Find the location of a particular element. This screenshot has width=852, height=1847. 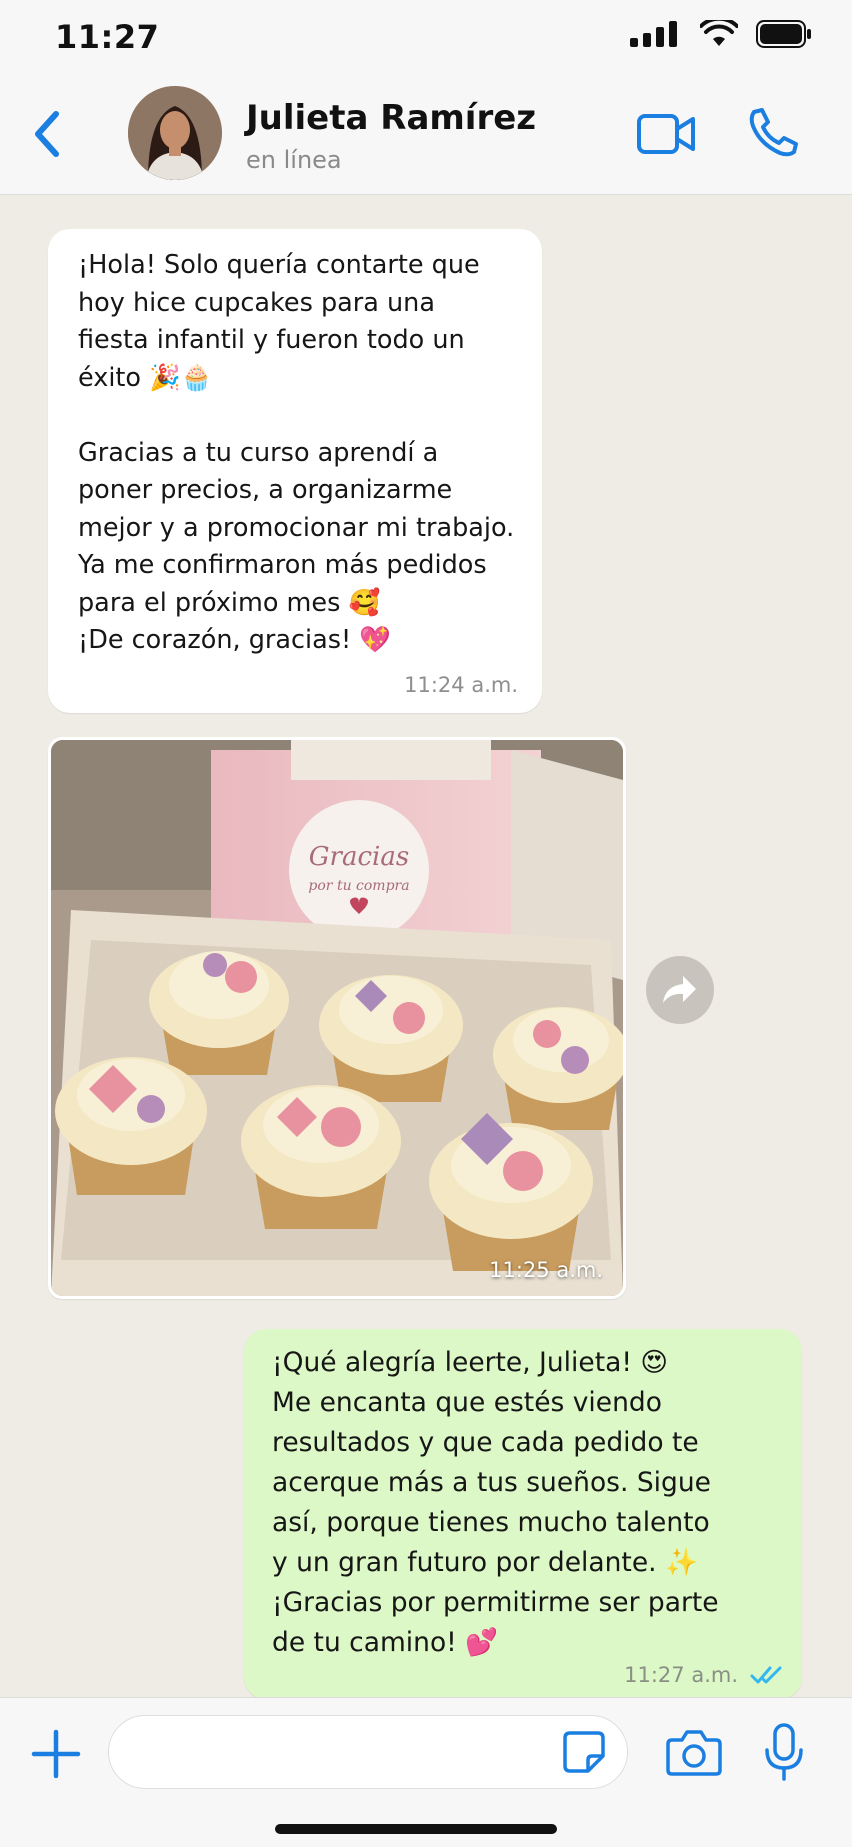

back-button is located at coordinates (48, 134).